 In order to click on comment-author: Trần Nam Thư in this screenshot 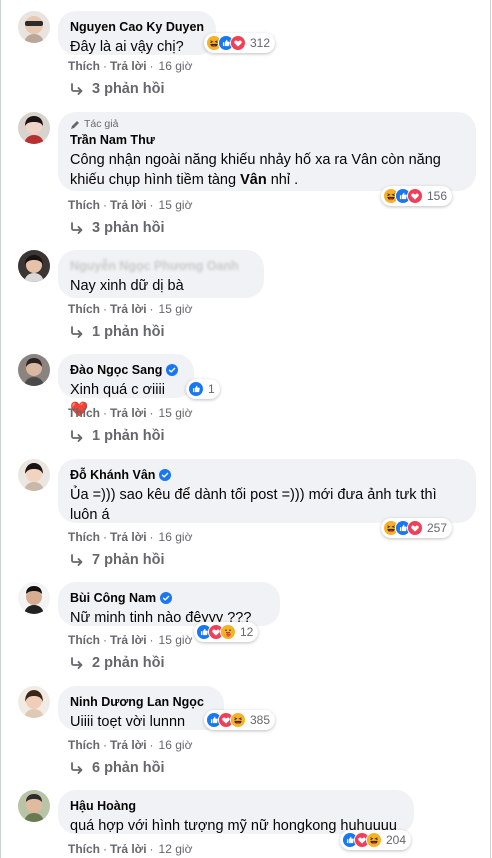, I will do `click(267, 140)`.